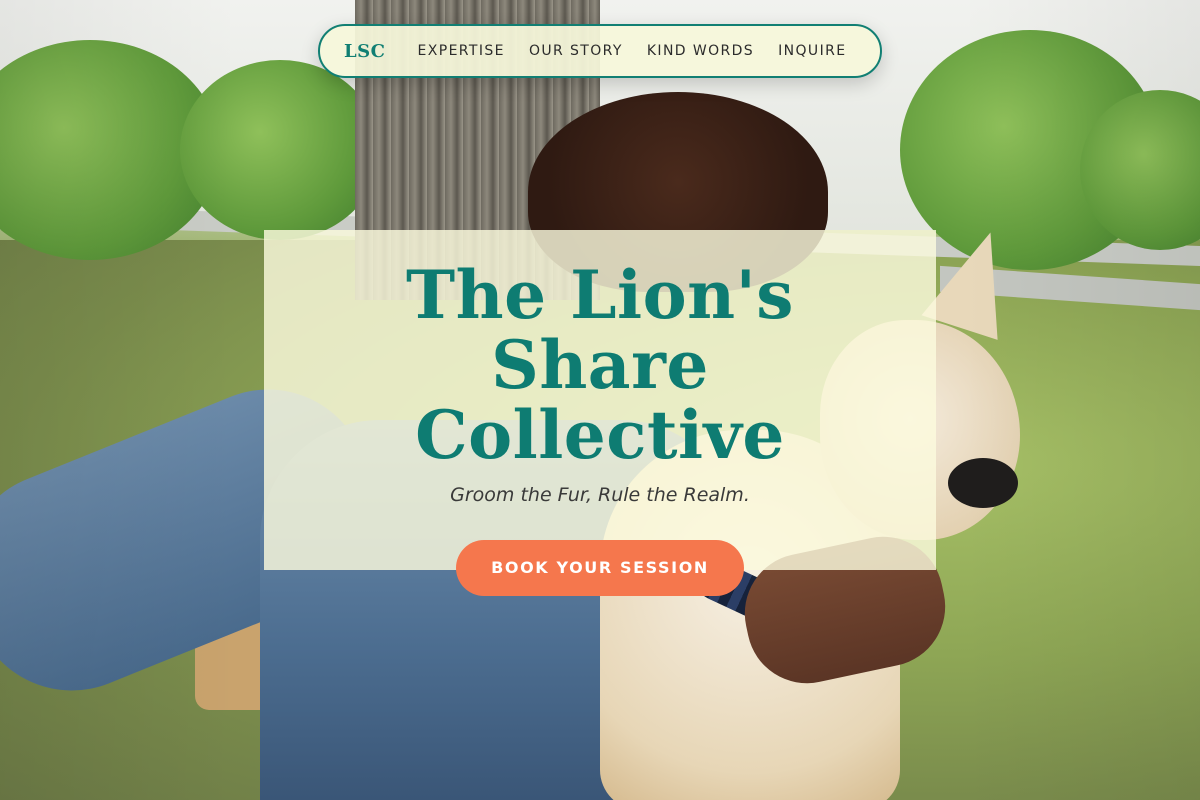 The image size is (1200, 800). What do you see at coordinates (460, 51) in the screenshot?
I see `nav-link-expertise: EXPERTISE` at bounding box center [460, 51].